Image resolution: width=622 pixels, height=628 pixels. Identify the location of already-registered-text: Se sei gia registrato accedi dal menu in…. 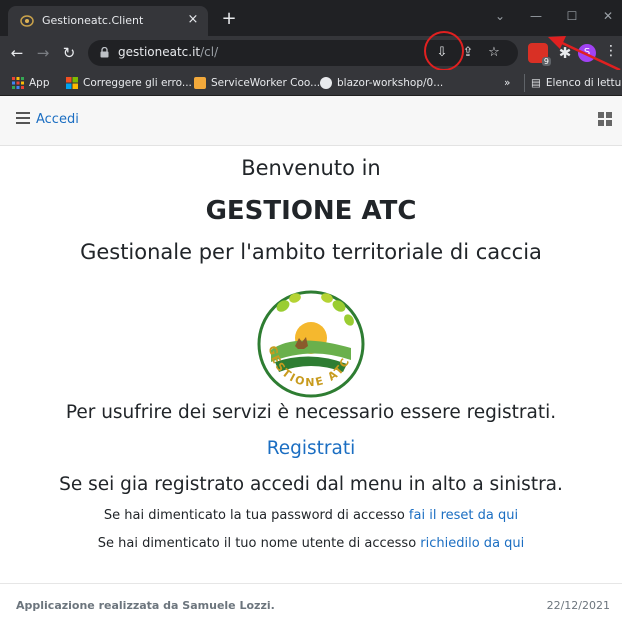
(311, 484).